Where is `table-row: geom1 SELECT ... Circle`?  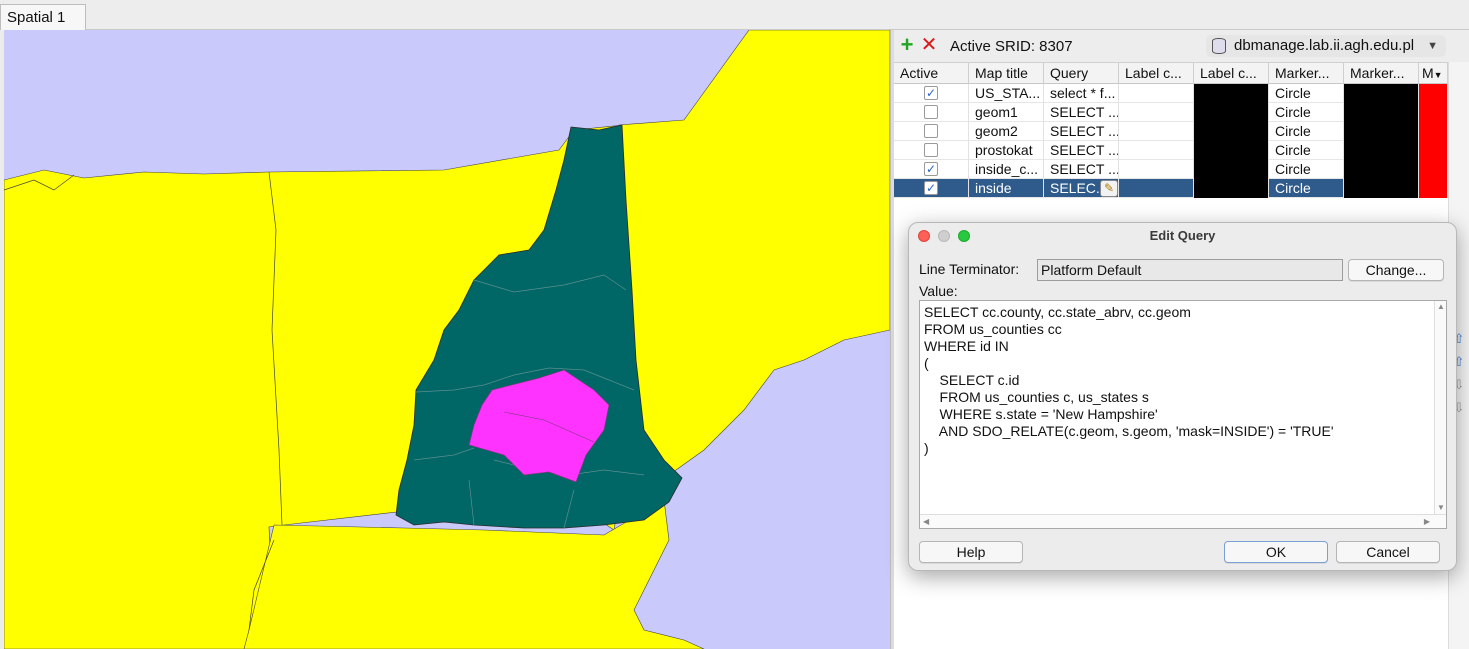
table-row: geom1 SELECT ... Circle is located at coordinates (1171, 112).